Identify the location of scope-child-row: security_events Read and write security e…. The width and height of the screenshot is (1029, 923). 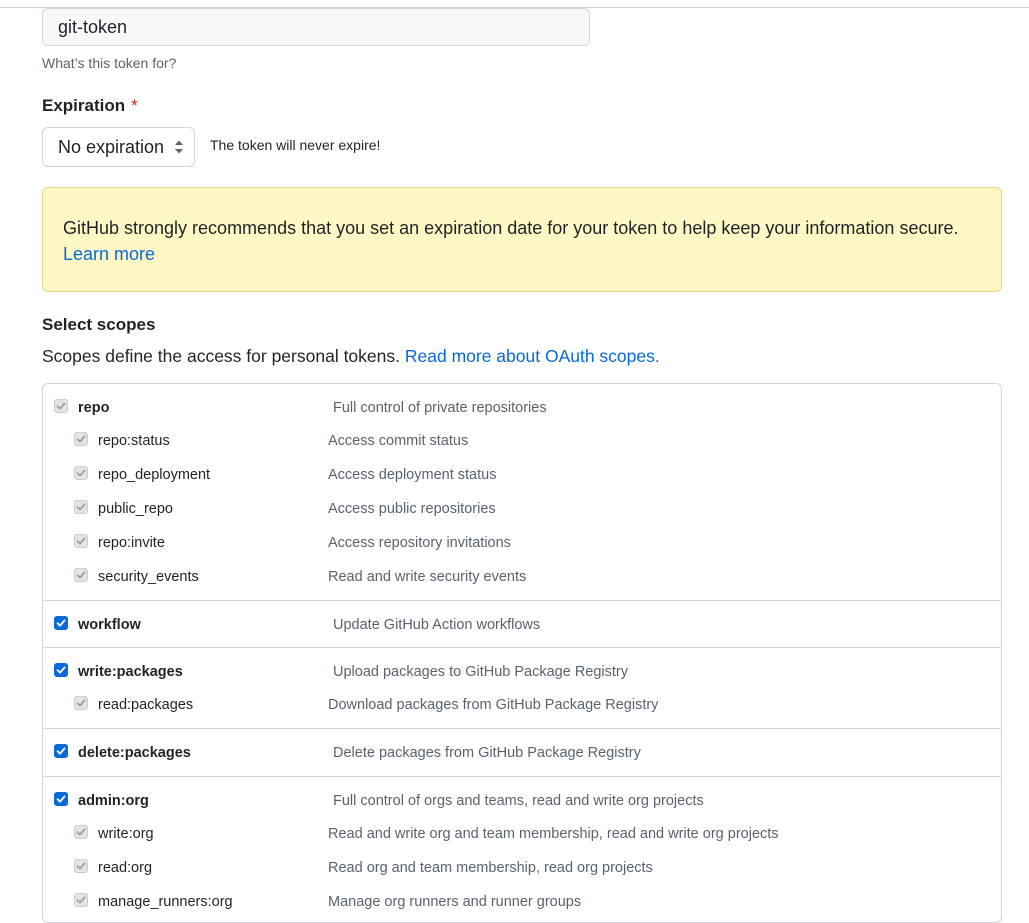
(522, 583).